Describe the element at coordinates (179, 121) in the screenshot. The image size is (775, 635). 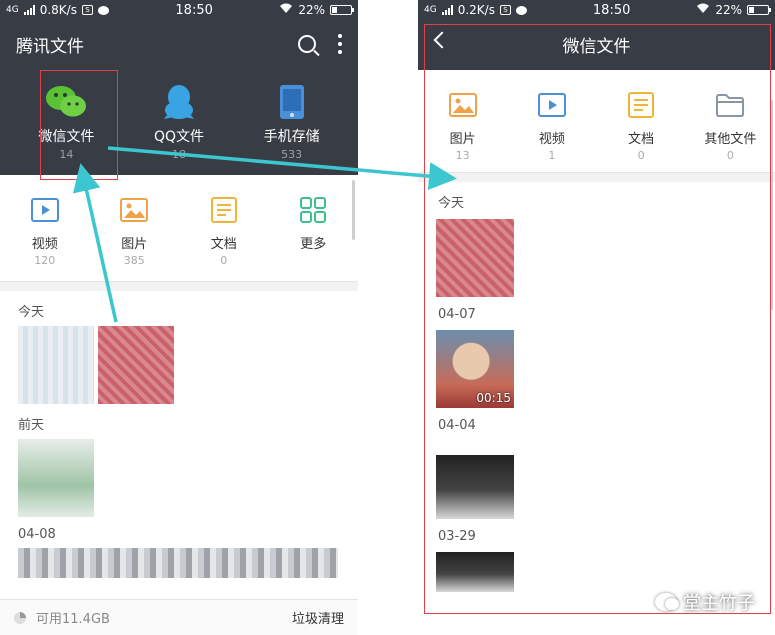
I see `source-qq: QQ文件 18` at that location.